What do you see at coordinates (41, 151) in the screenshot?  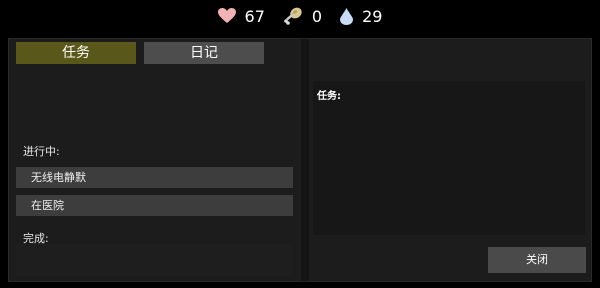 I see `in-progress-label: 进行中:` at bounding box center [41, 151].